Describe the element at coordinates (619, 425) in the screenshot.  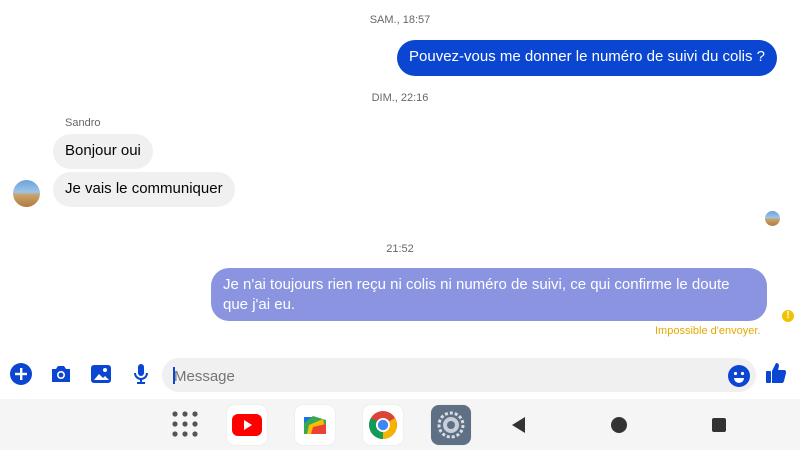
I see `home-icon` at that location.